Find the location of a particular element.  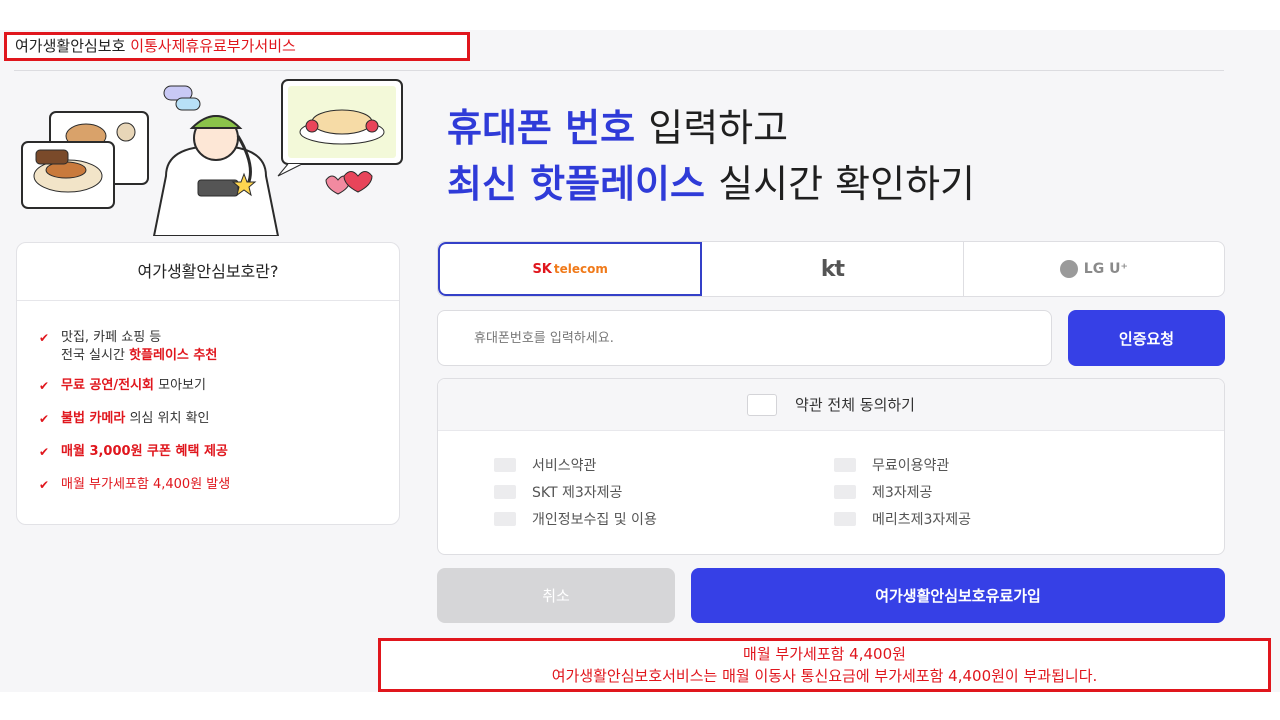

dessert-photo-icon is located at coordinates (340, 128).